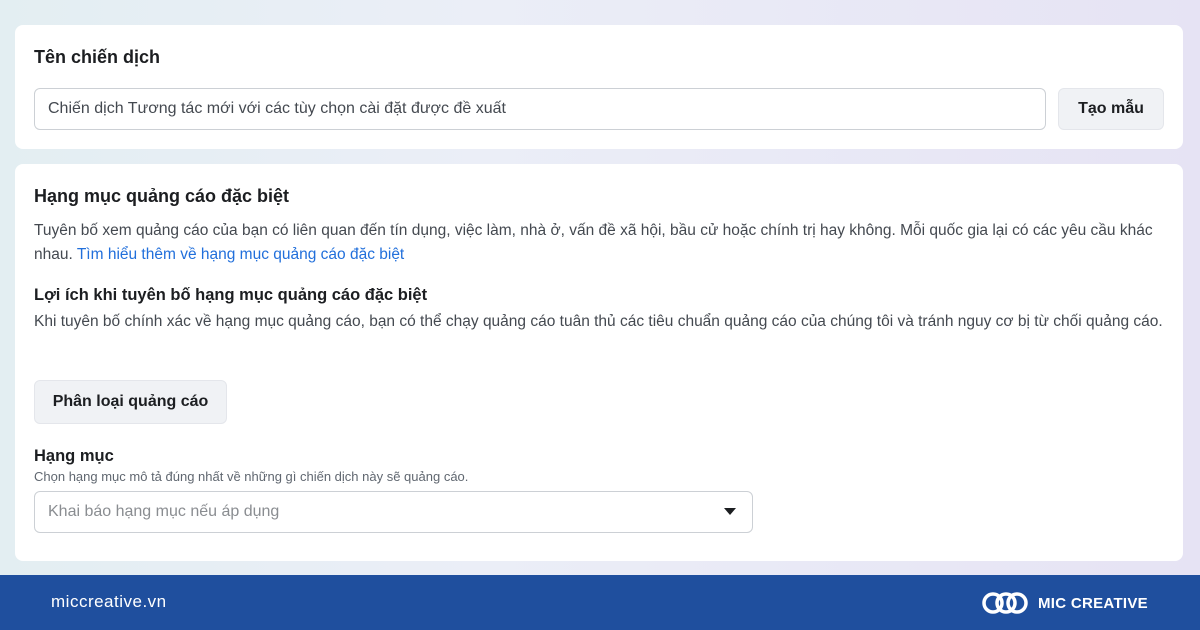  I want to click on mic-creative-logo-icon, so click(1005, 603).